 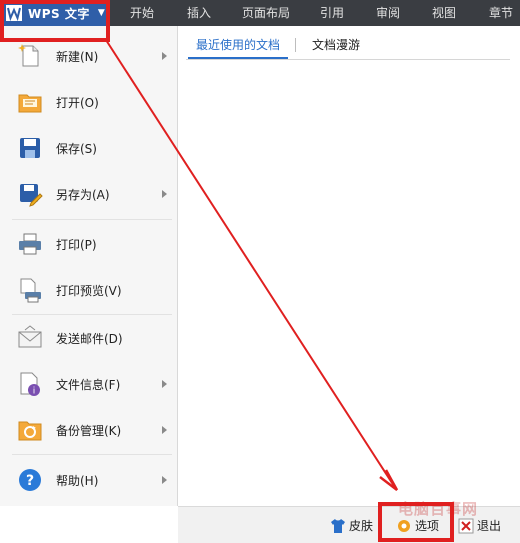 I want to click on tab-review: 审阅, so click(x=388, y=13).